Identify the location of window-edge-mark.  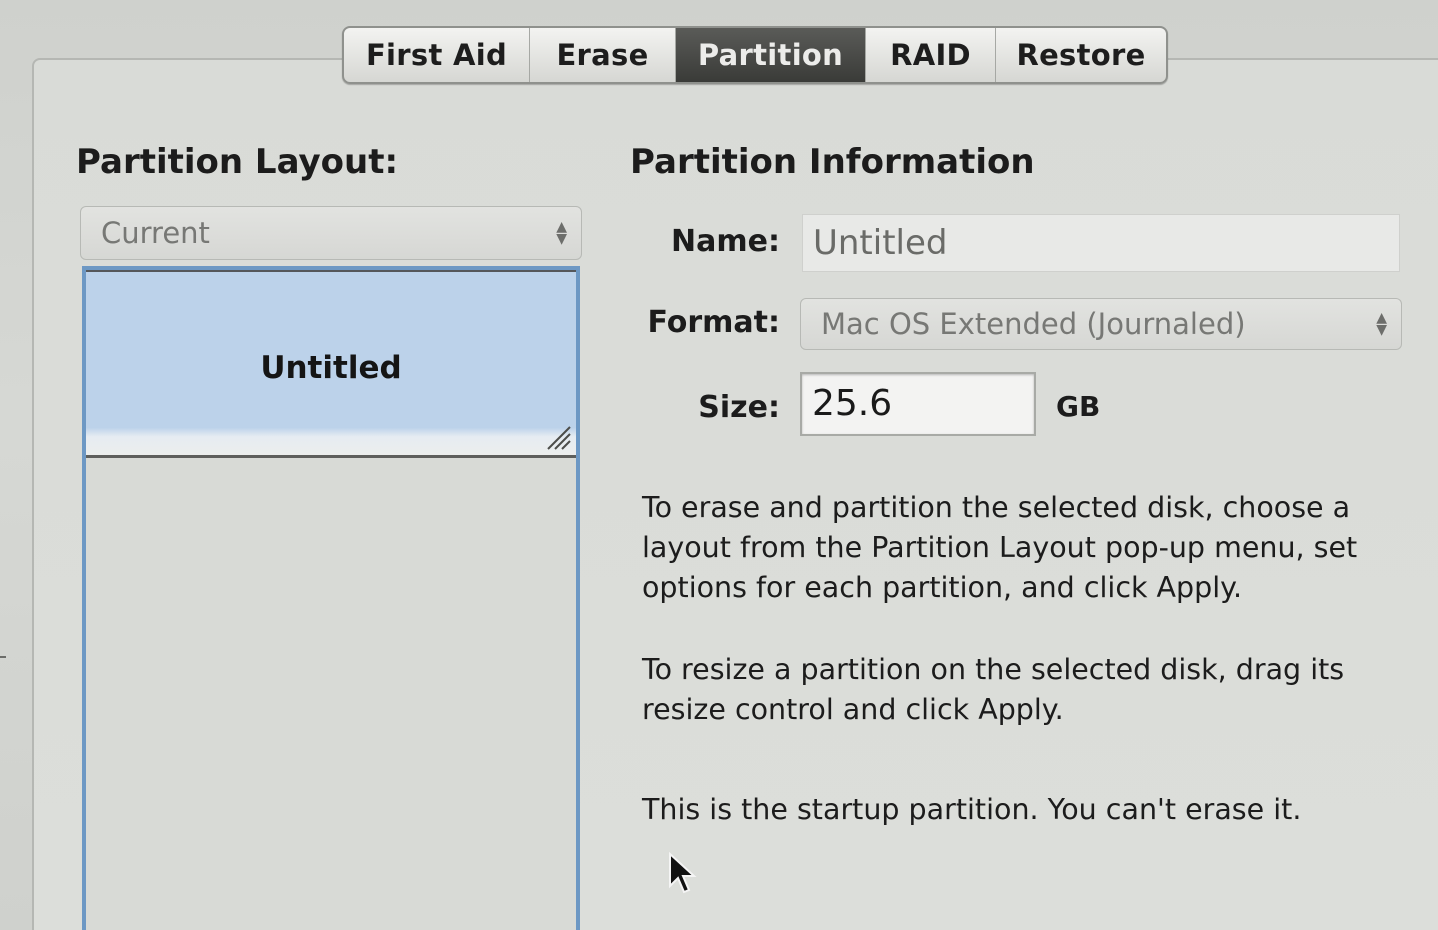
(3, 657).